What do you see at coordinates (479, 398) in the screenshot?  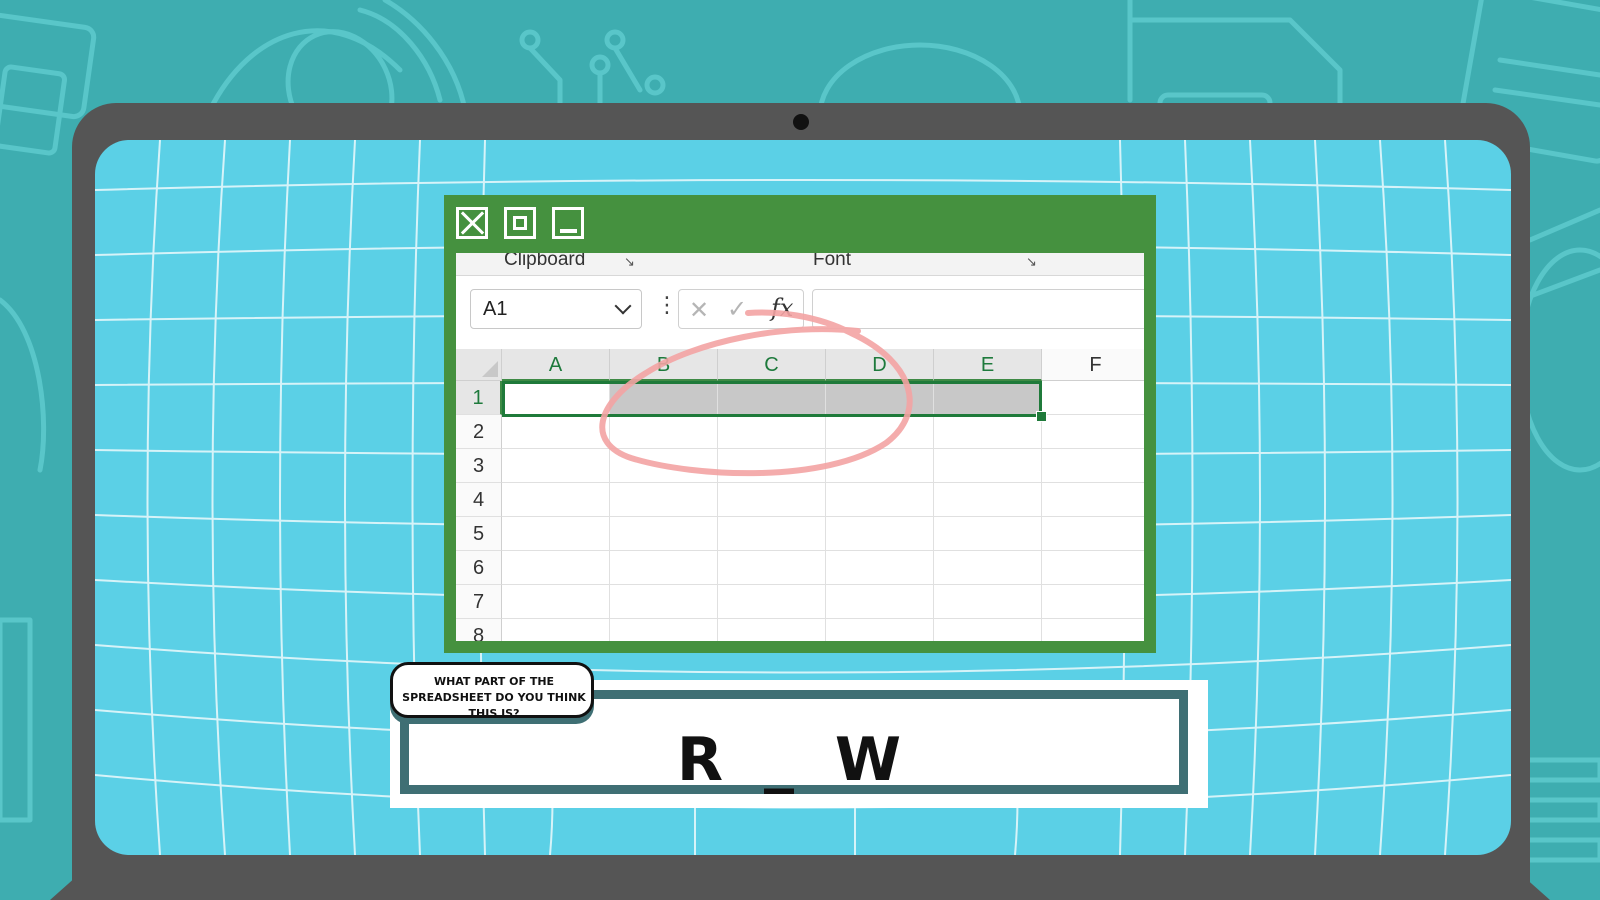 I see `row-header-1: 1` at bounding box center [479, 398].